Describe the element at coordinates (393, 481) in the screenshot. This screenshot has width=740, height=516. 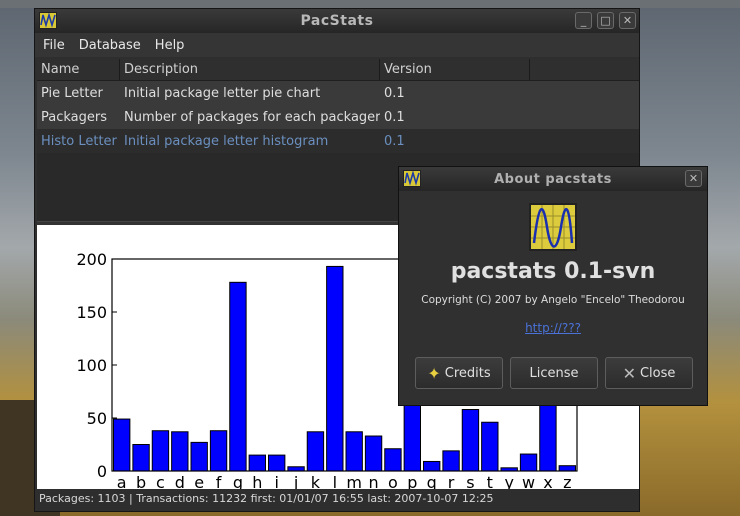
I see `x-tick-label: o` at that location.